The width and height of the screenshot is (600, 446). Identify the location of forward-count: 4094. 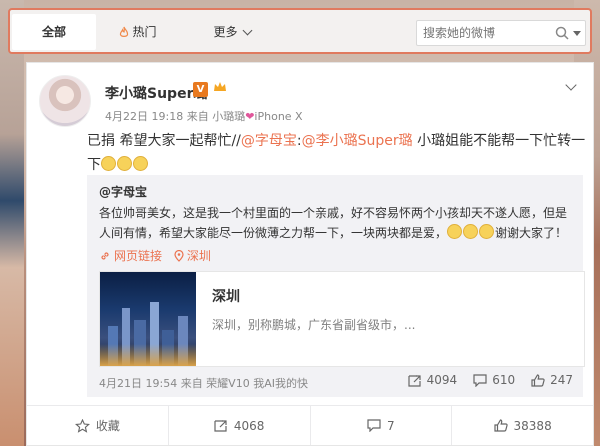
(442, 380).